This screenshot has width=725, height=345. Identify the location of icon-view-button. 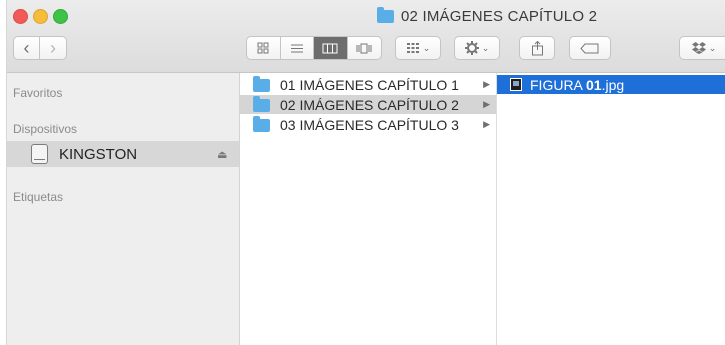
(264, 48).